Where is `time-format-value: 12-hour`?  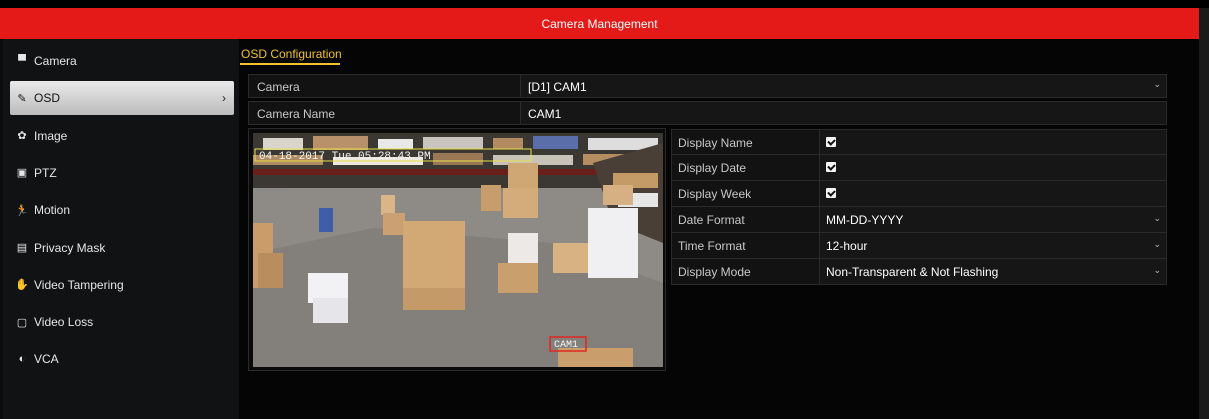
time-format-value: 12-hour is located at coordinates (847, 246).